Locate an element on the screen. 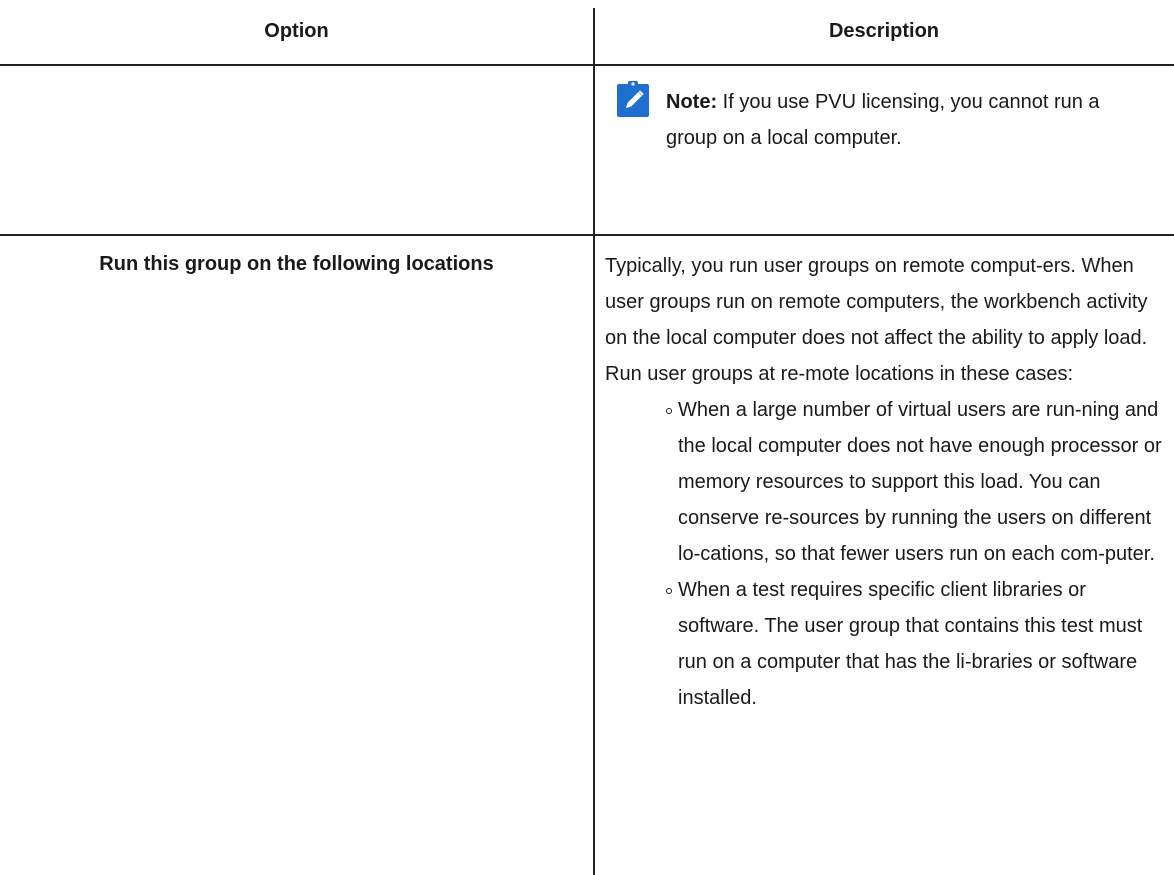 This screenshot has height=875, width=1174. note-label: Note: is located at coordinates (692, 102).